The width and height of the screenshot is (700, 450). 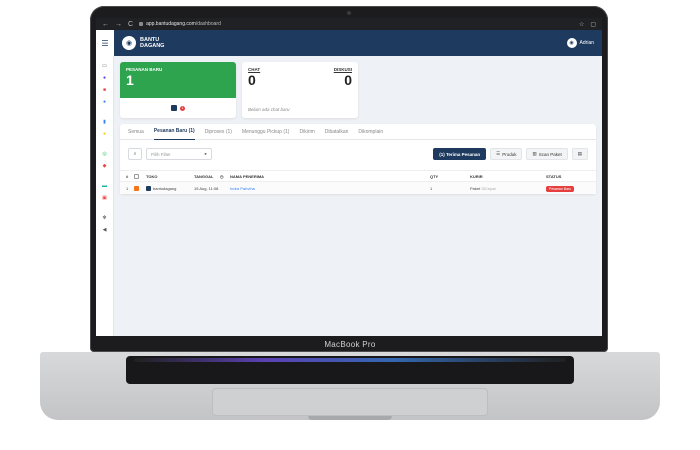 What do you see at coordinates (350, 360) in the screenshot?
I see `touch-bar` at bounding box center [350, 360].